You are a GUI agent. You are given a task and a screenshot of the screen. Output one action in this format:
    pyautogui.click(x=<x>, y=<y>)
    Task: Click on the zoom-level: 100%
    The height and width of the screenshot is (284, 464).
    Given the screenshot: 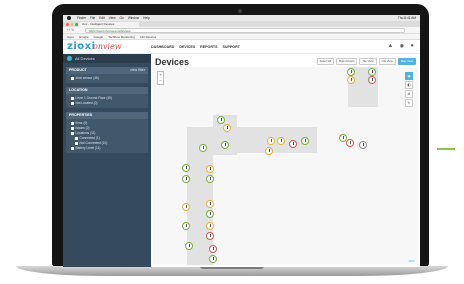 What is the action you would take?
    pyautogui.click(x=411, y=261)
    